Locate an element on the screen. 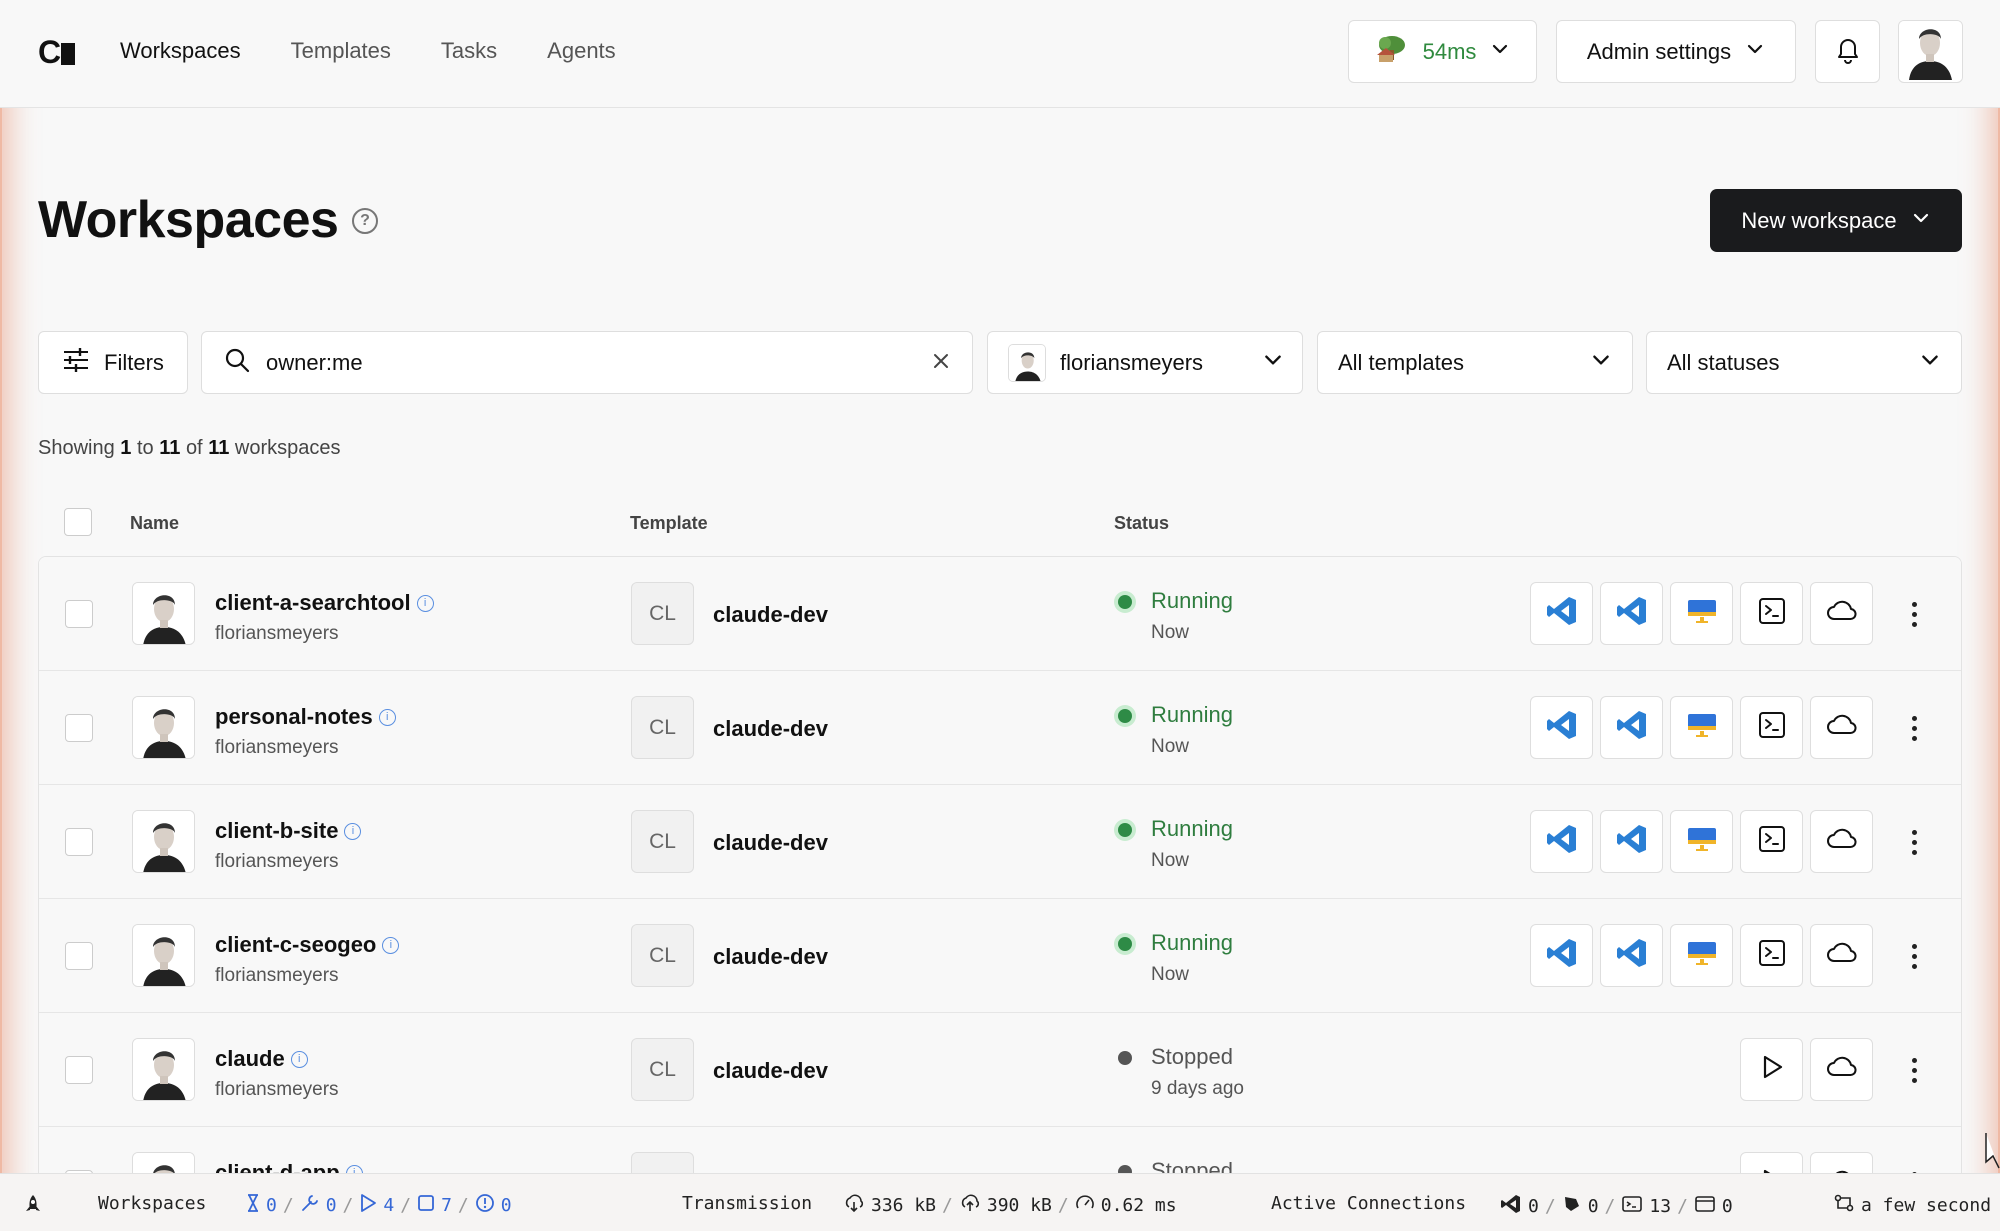 The width and height of the screenshot is (2000, 1231). template-select: All templates is located at coordinates (1475, 362).